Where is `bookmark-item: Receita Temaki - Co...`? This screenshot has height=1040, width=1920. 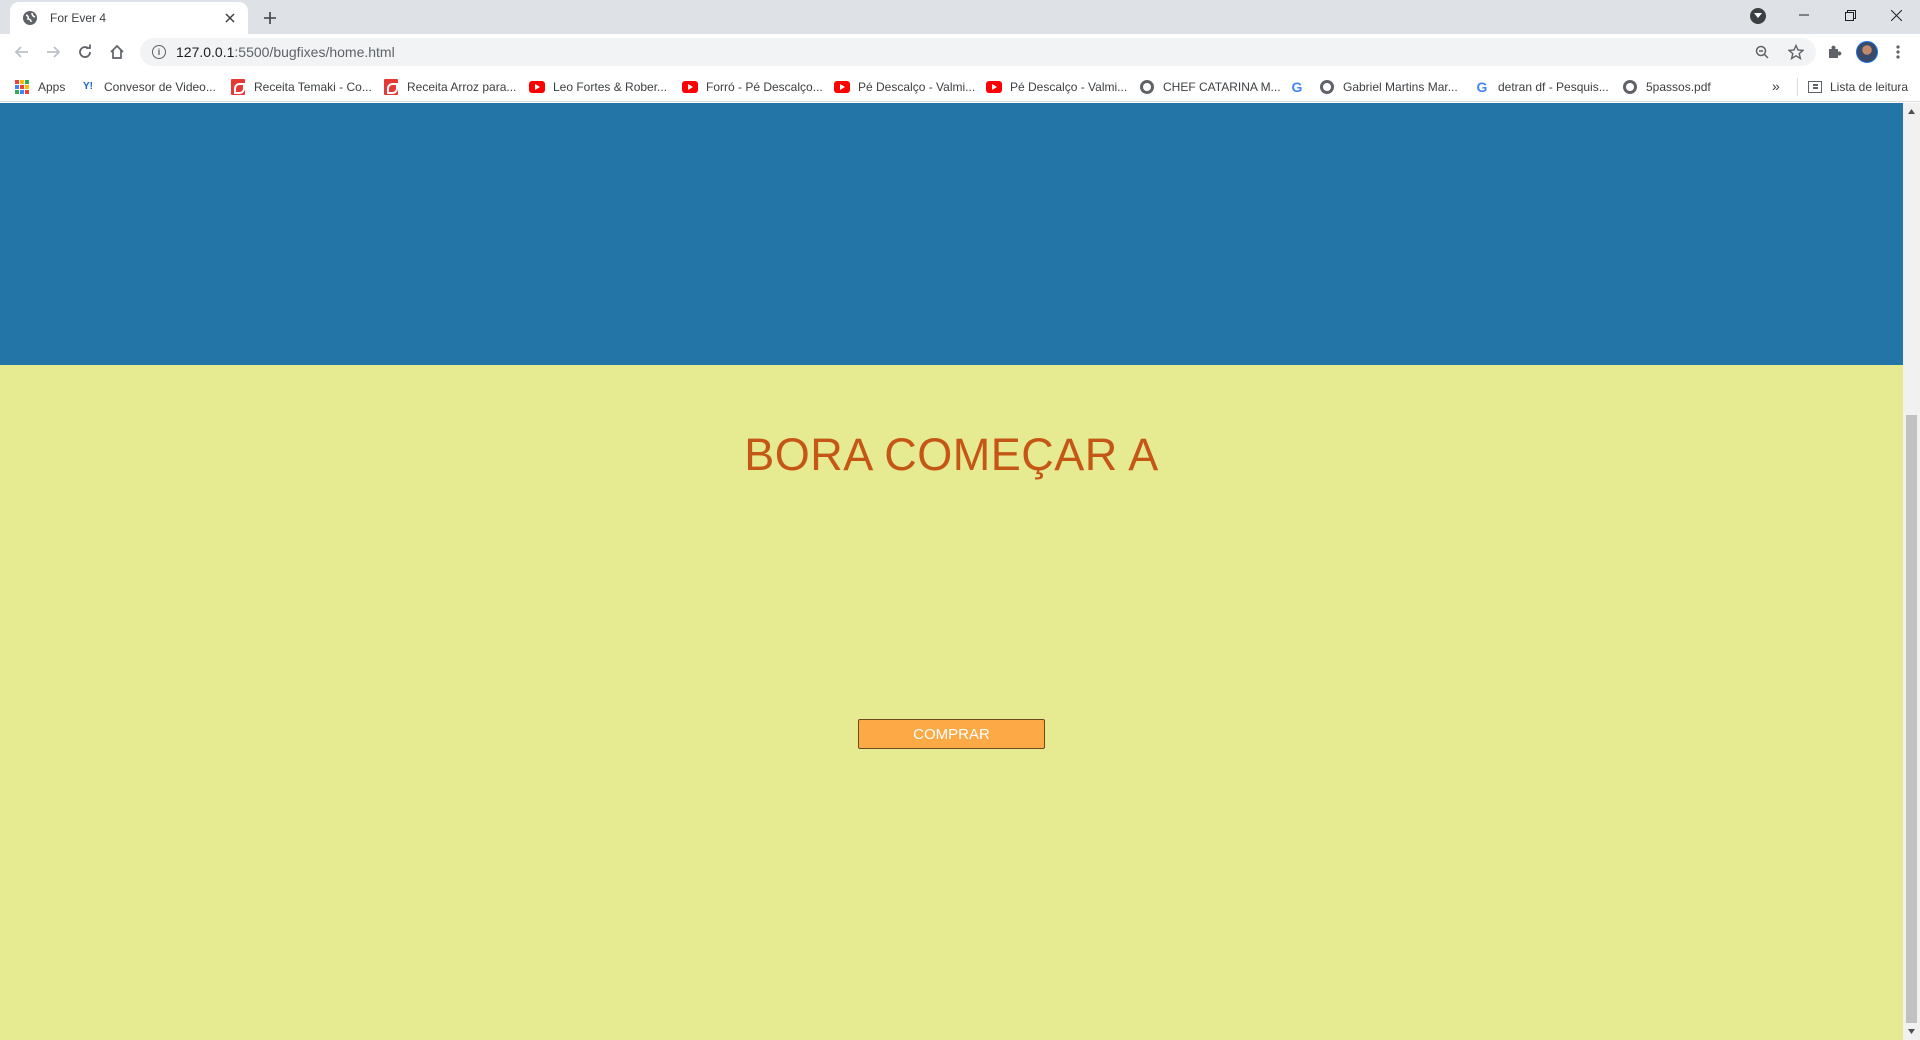
bookmark-item: Receita Temaki - Co... is located at coordinates (301, 87).